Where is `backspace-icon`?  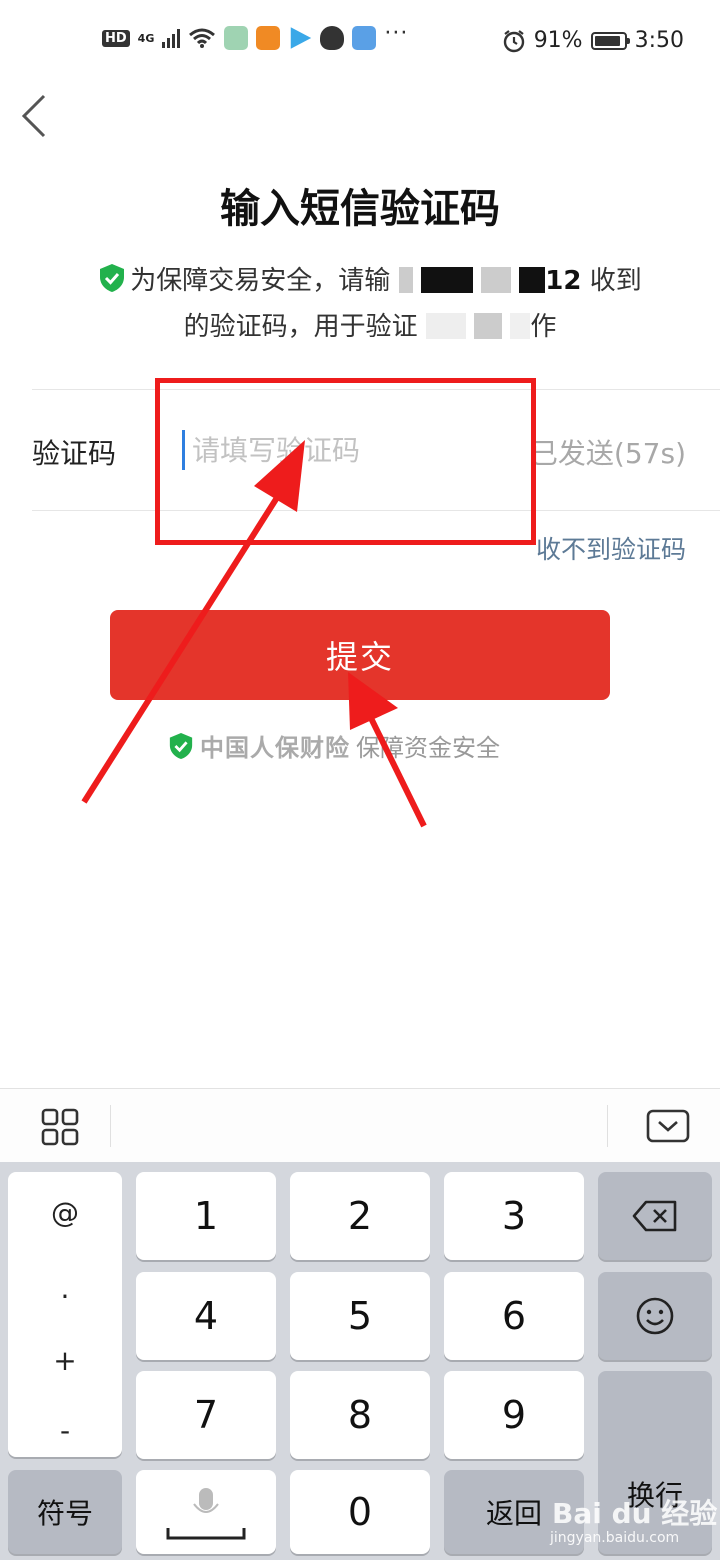 backspace-icon is located at coordinates (654, 1216).